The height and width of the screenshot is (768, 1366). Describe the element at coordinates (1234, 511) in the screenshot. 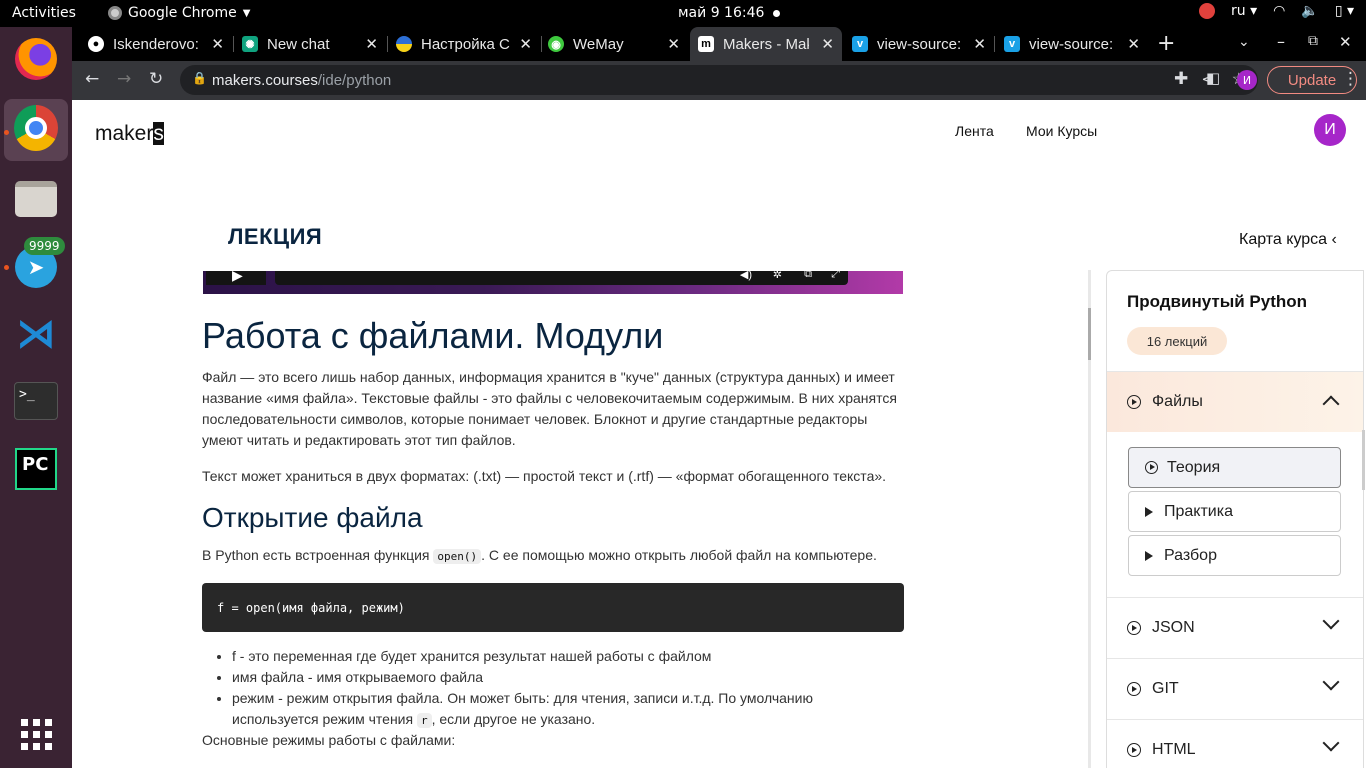

I see `lesson-practice: Практика` at that location.